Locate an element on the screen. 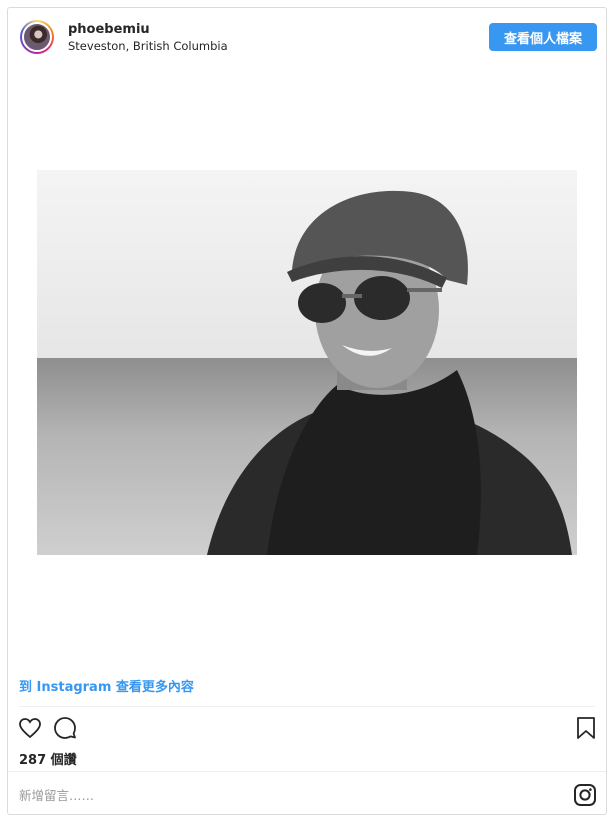 This screenshot has width=616, height=824. username: phoebemiu is located at coordinates (109, 29).